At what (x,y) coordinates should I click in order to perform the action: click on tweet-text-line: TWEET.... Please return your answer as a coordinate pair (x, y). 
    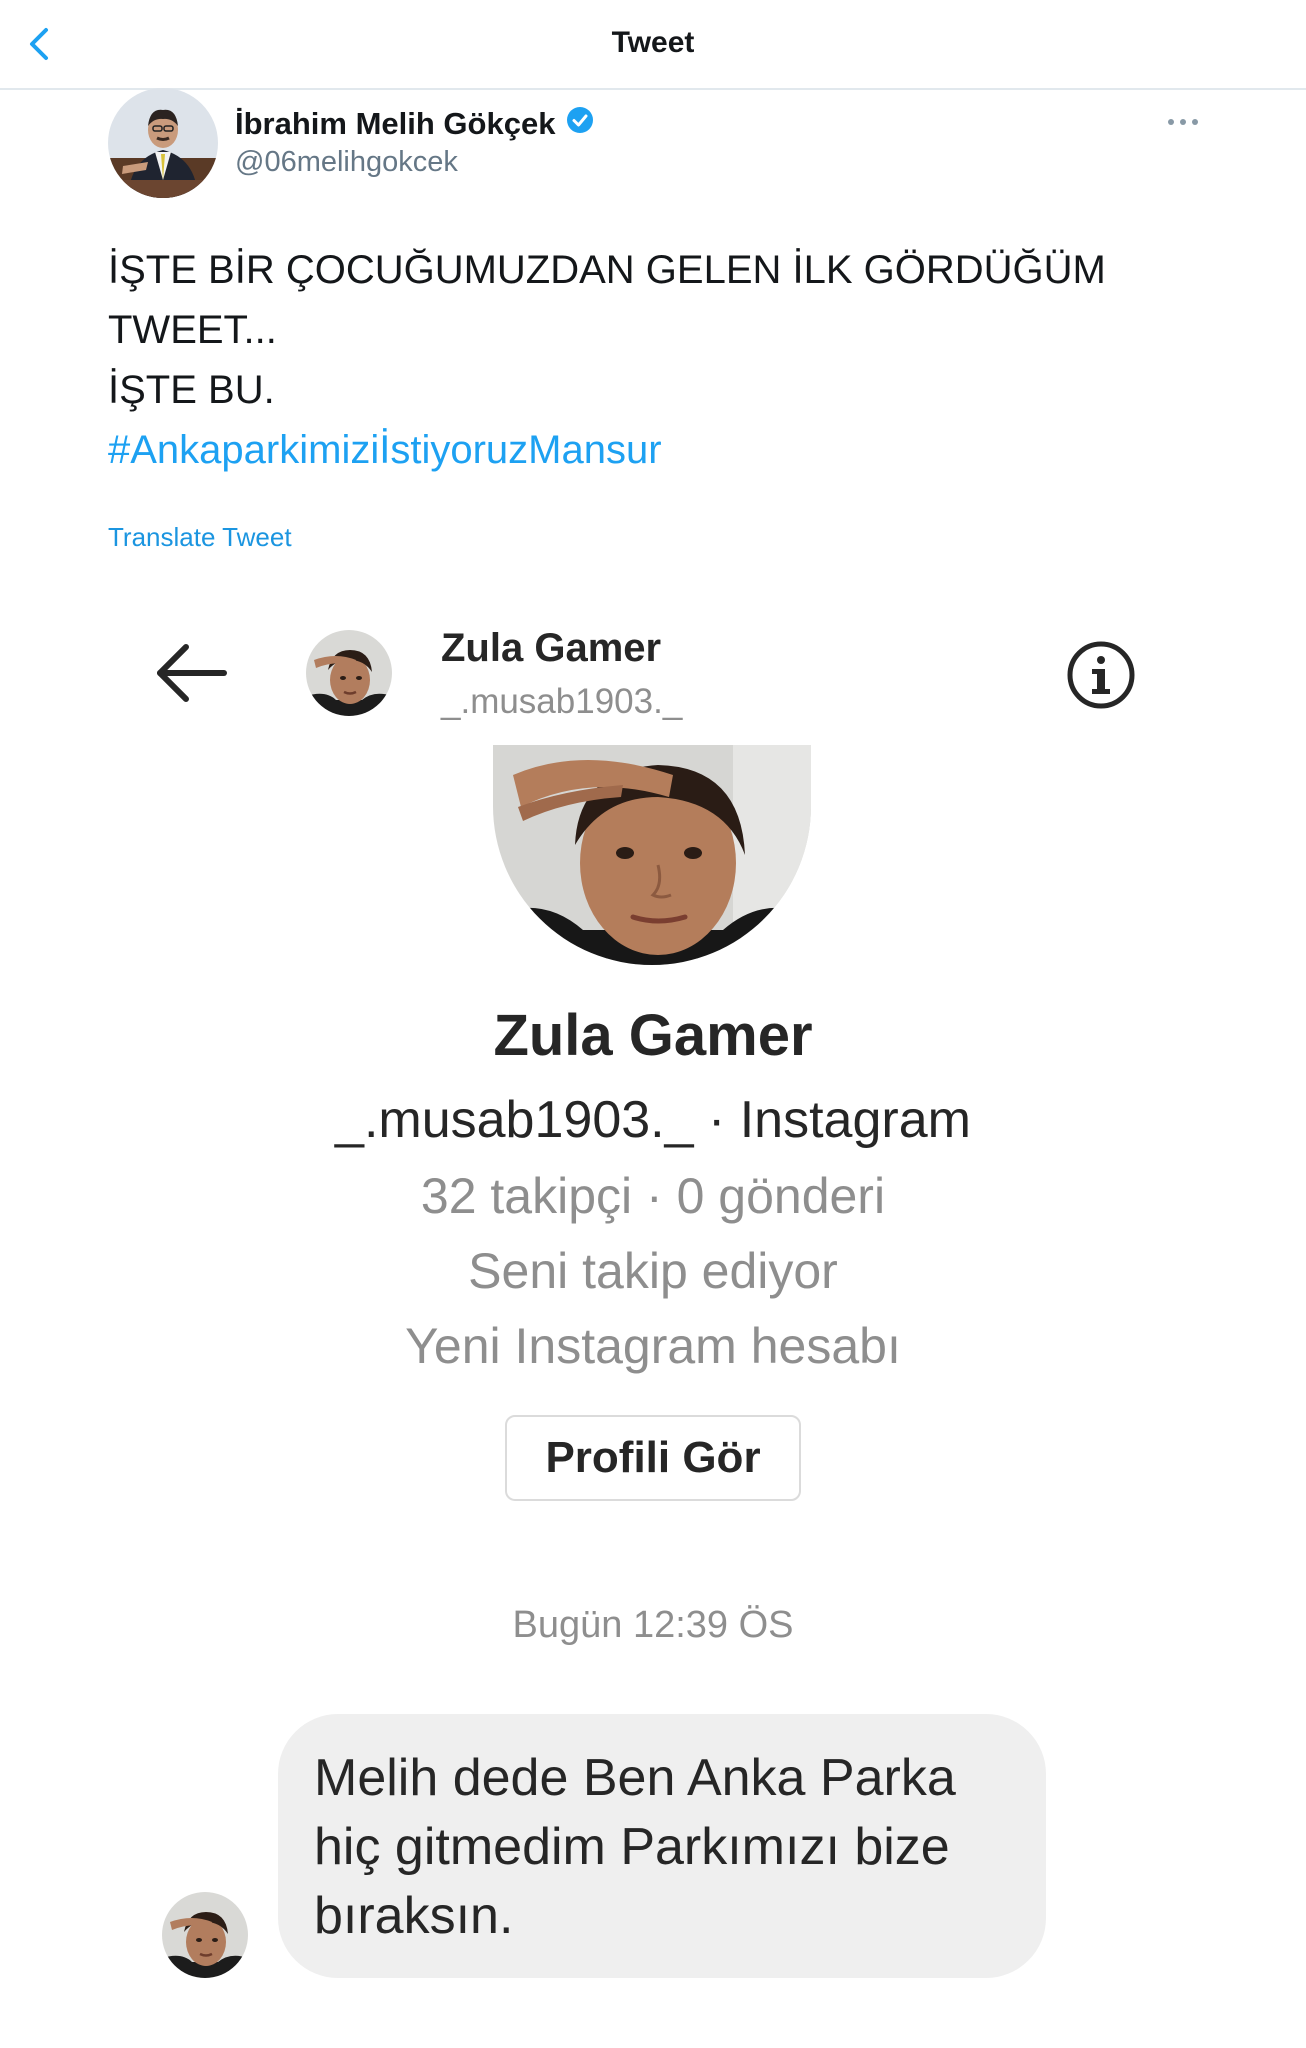
    Looking at the image, I should click on (192, 330).